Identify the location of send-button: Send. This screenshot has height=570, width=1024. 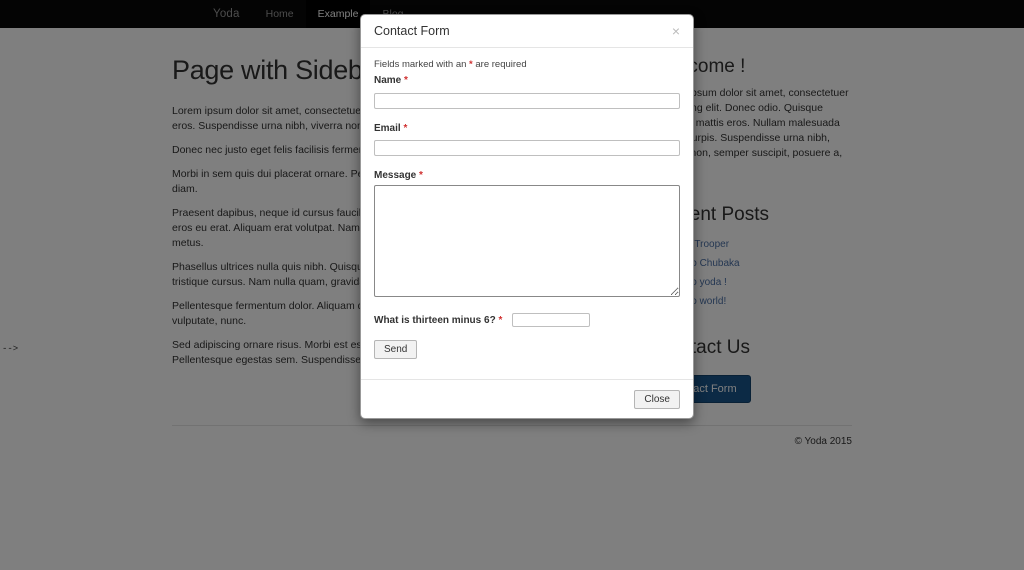
(396, 349).